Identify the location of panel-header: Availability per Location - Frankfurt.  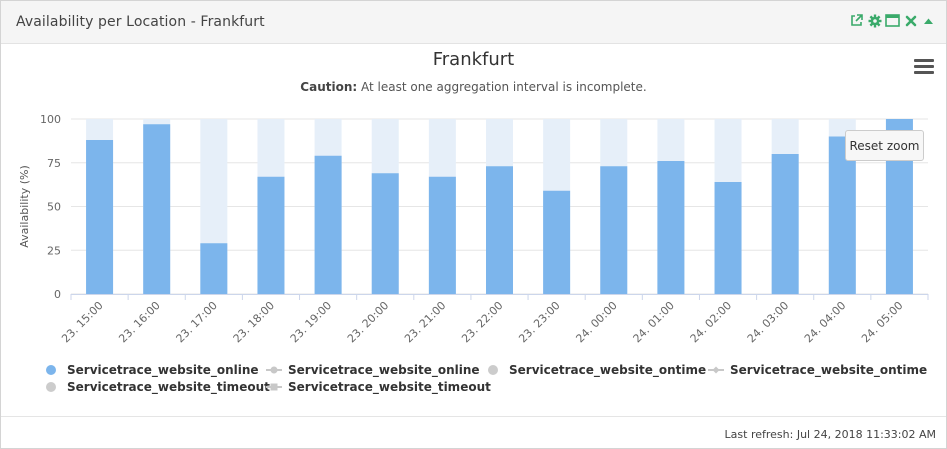
(473, 22).